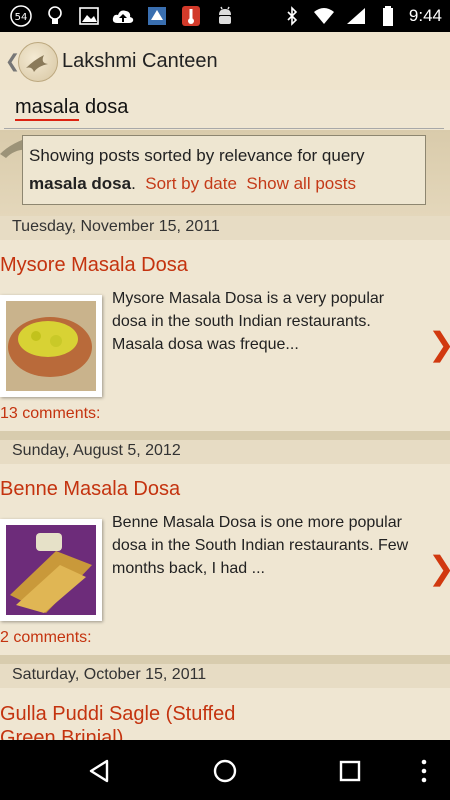 This screenshot has height=800, width=450. I want to click on sort-by-date-link: Sort by date, so click(191, 183).